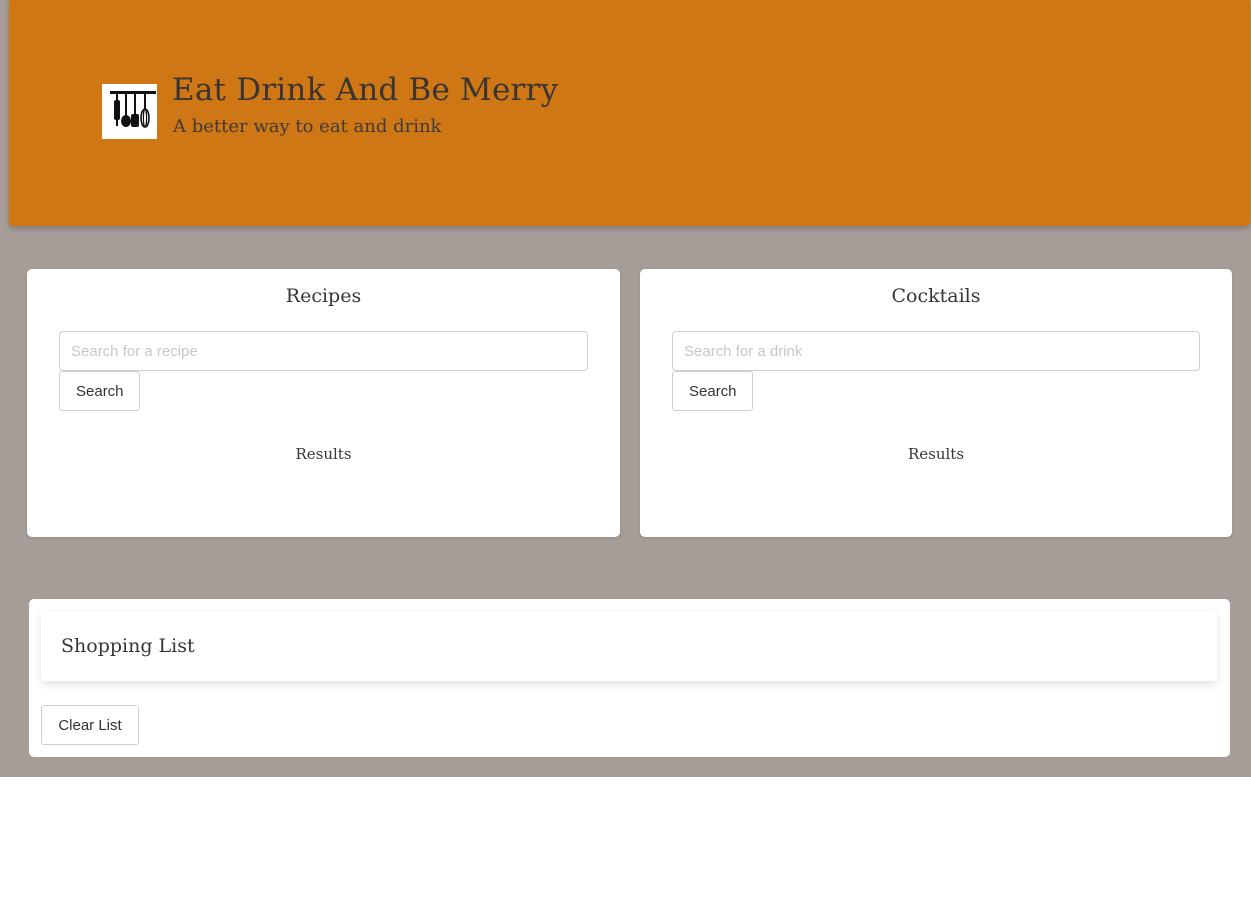  Describe the element at coordinates (936, 454) in the screenshot. I see `drink-results-label: Results` at that location.